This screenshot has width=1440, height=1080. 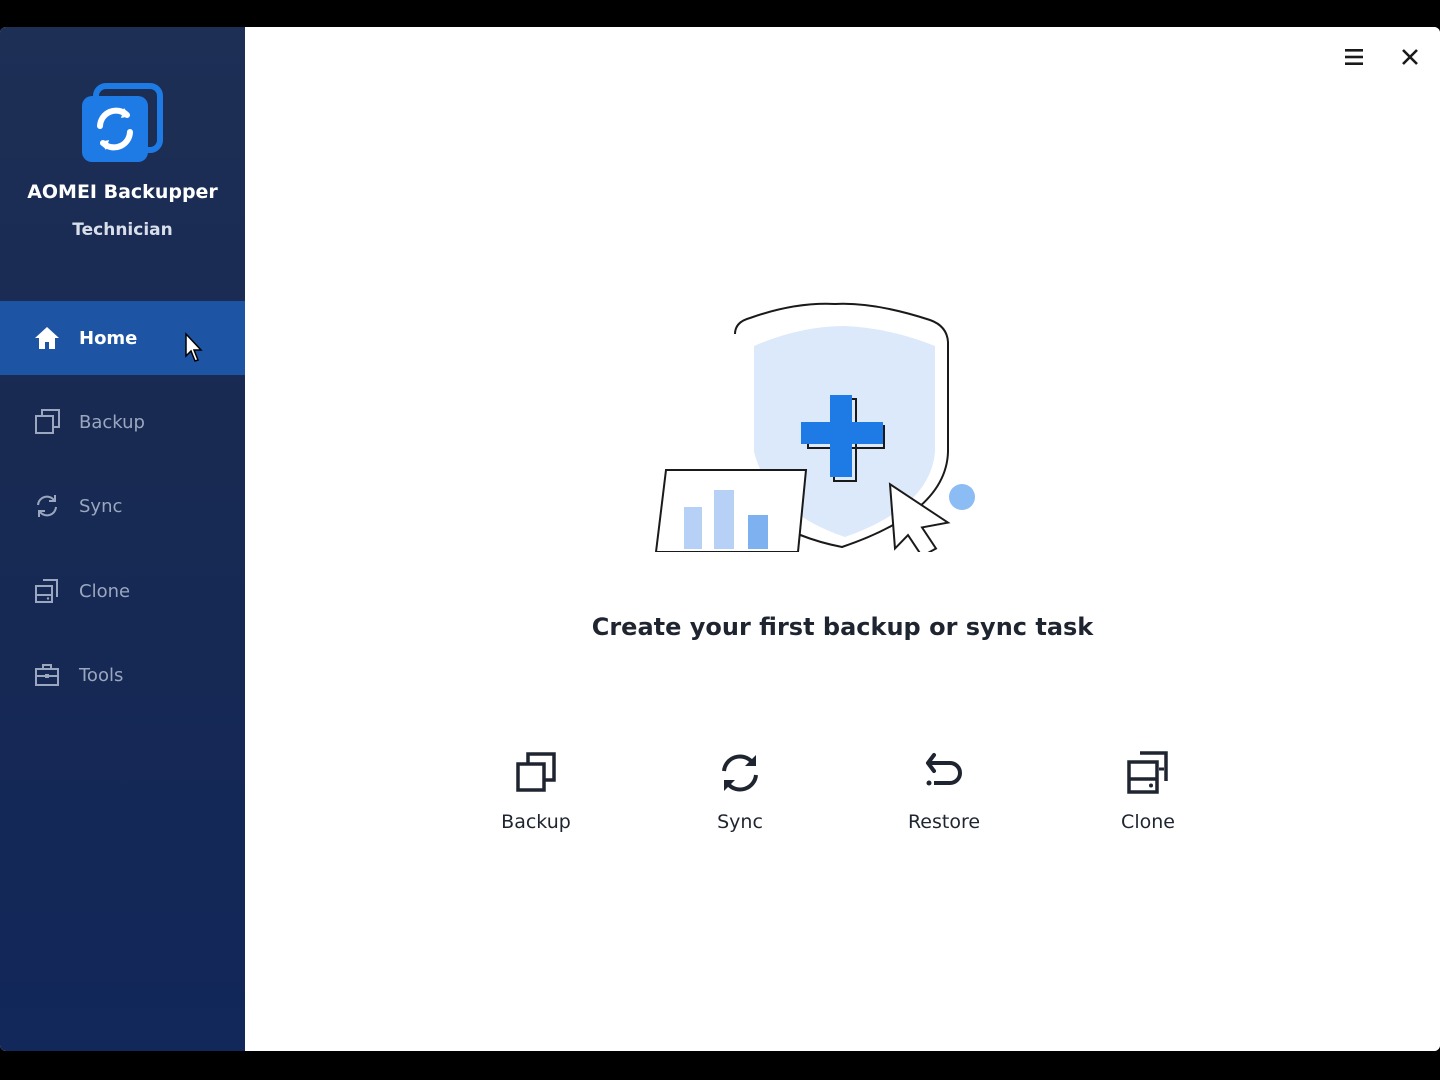 I want to click on mouse-cursor-icon, so click(x=194, y=347).